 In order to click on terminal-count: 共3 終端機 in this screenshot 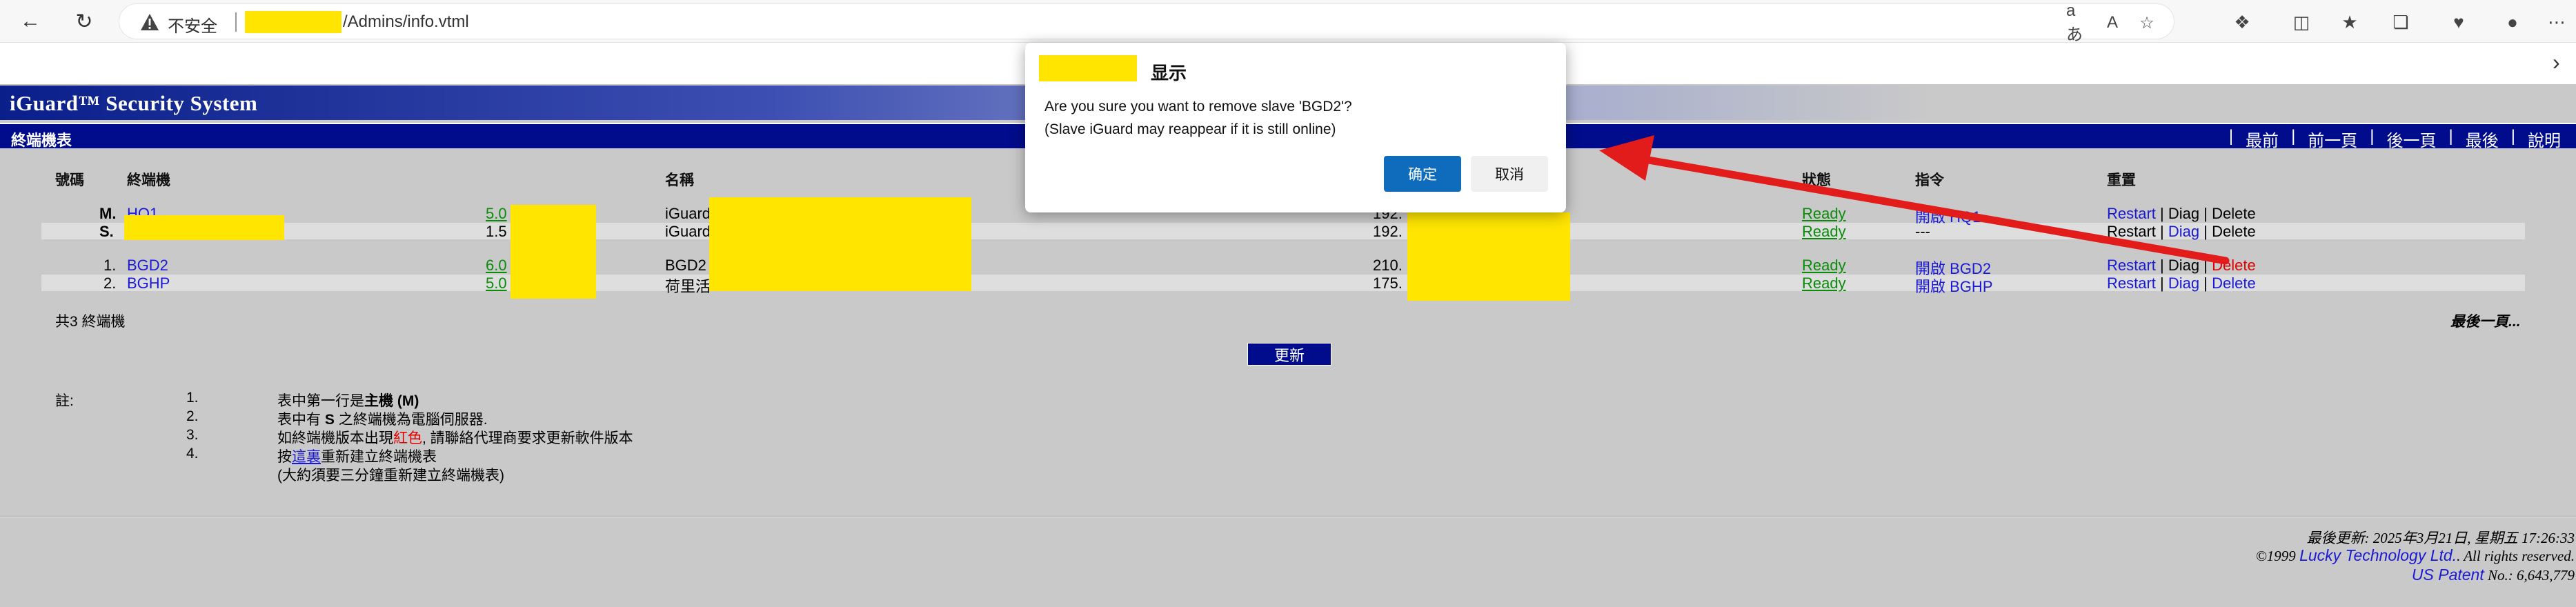, I will do `click(90, 322)`.